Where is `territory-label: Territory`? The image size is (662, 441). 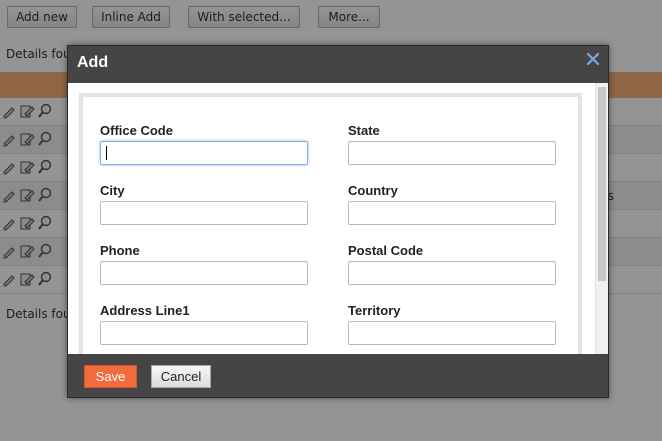 territory-label: Territory is located at coordinates (374, 310).